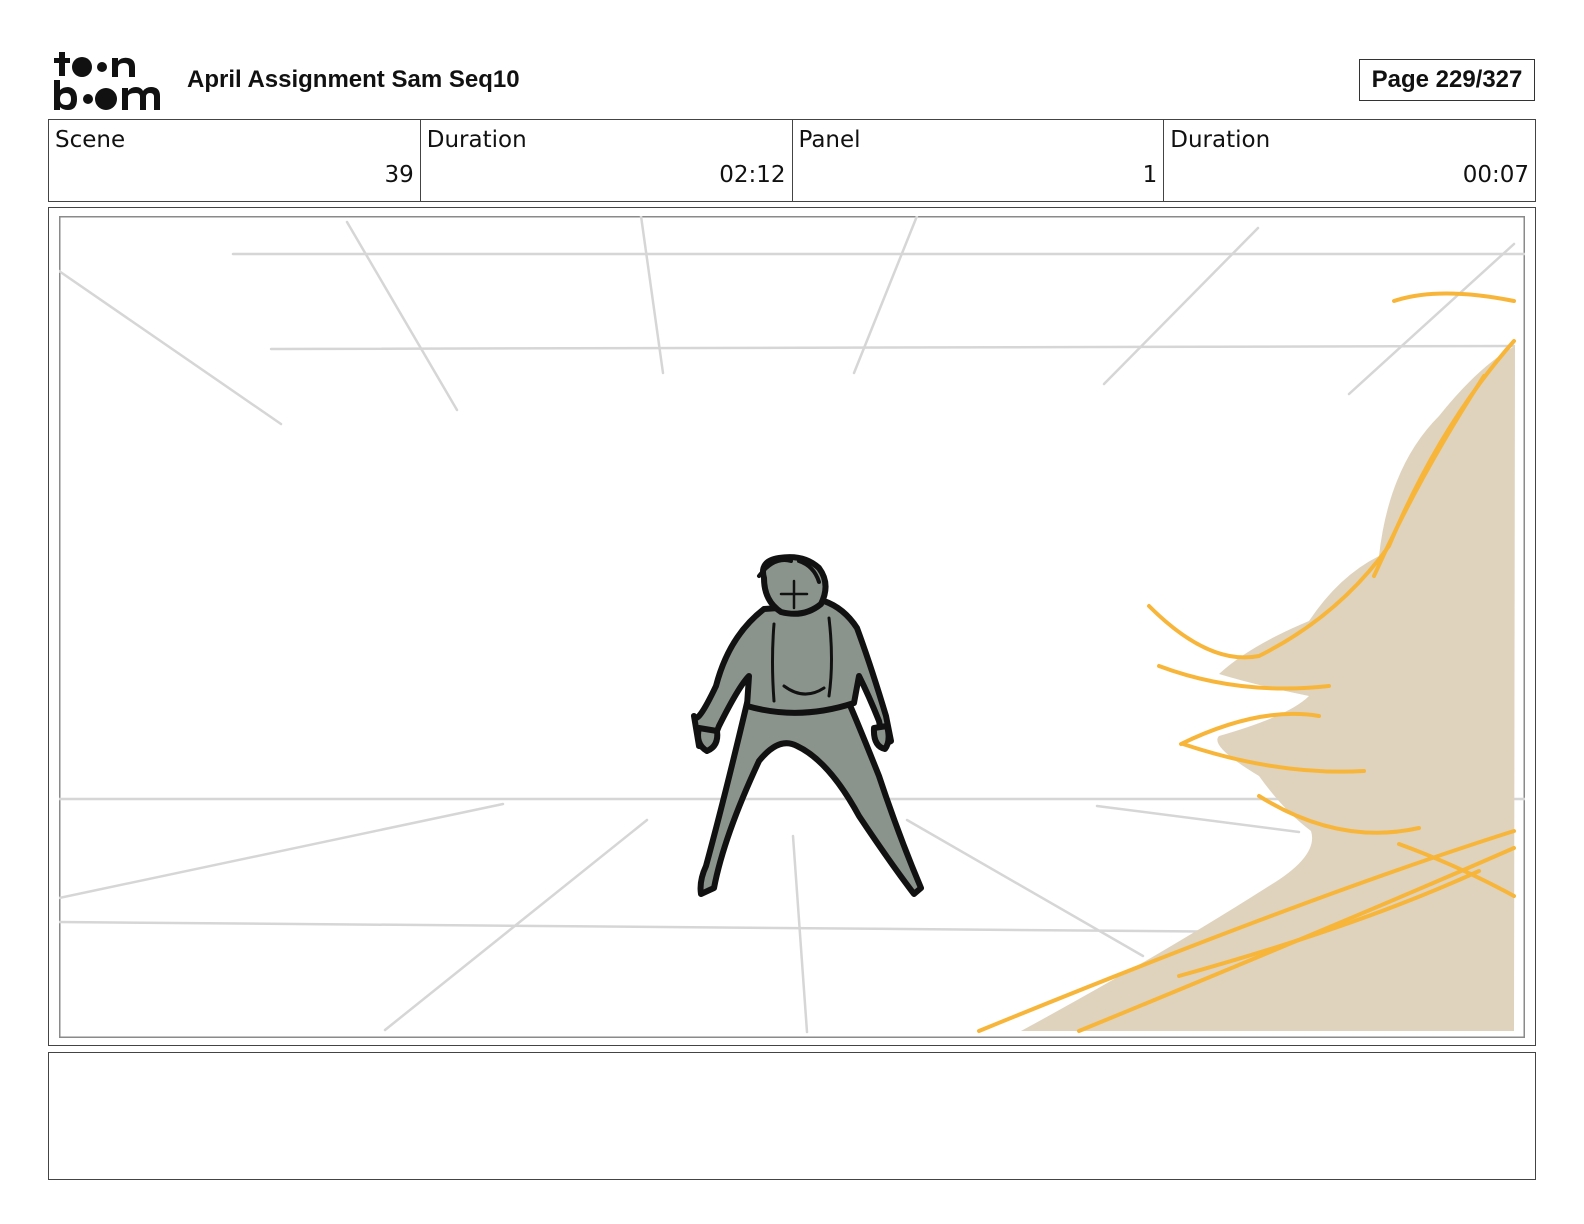  I want to click on panel-notes-box, so click(792, 1116).